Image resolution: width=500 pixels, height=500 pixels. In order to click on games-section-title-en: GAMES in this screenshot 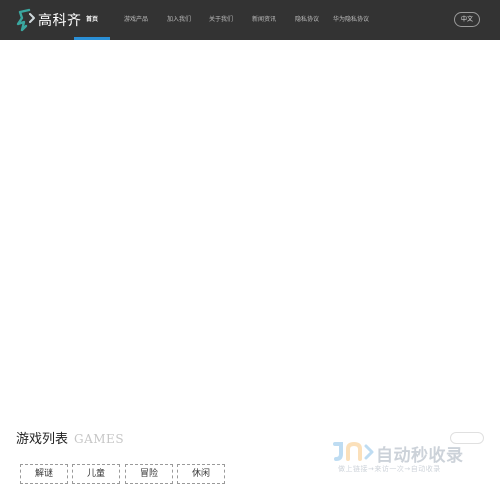, I will do `click(99, 439)`.